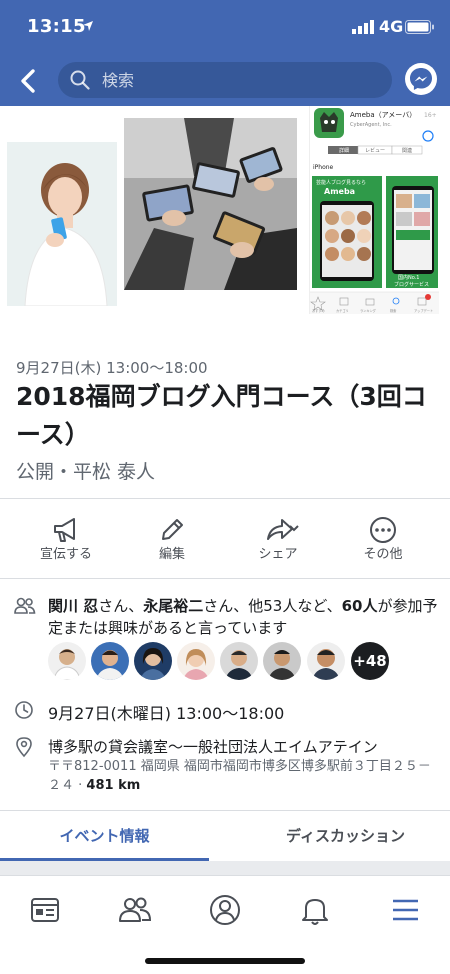 This screenshot has width=450, height=974. What do you see at coordinates (88, 26) in the screenshot?
I see `location-arrow-icon` at bounding box center [88, 26].